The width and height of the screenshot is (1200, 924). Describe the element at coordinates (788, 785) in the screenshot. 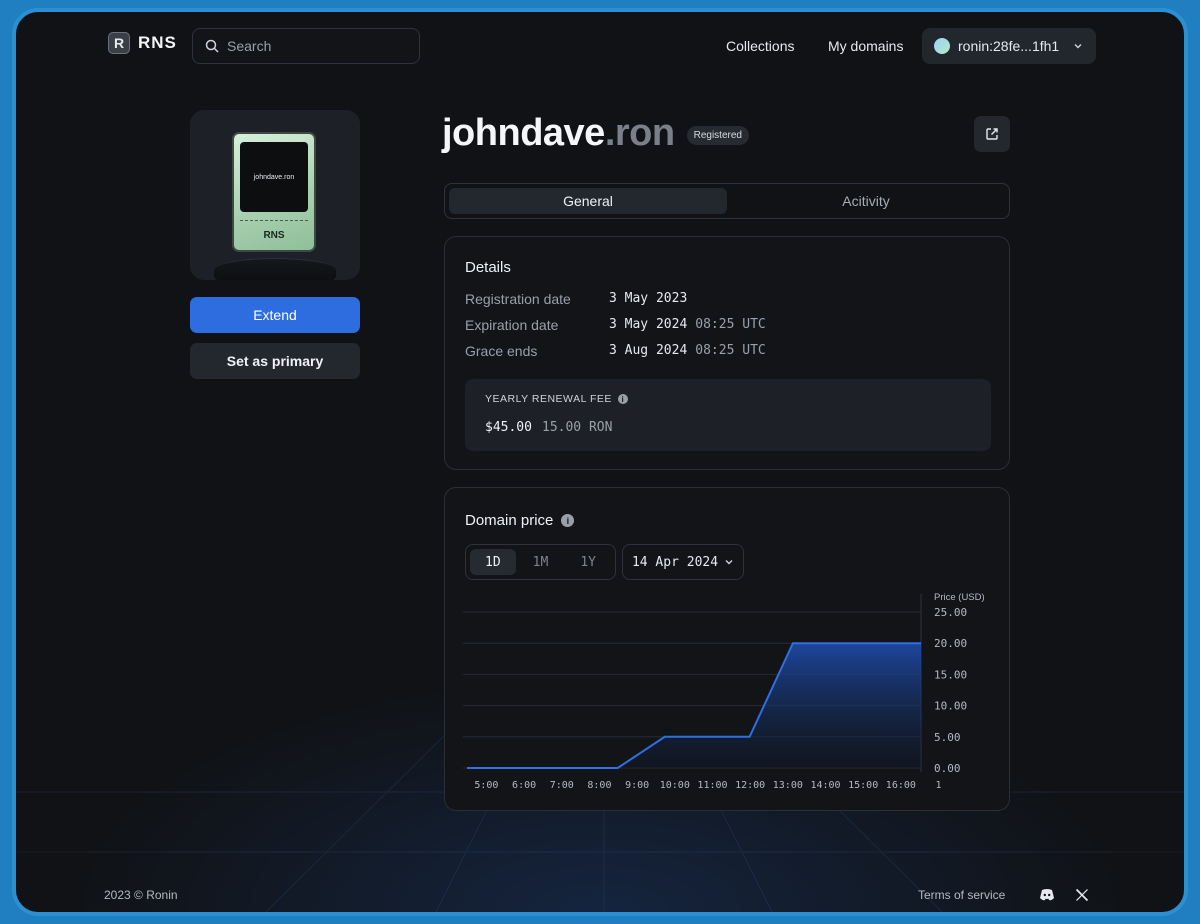

I see `x-tick-label: 13:00` at that location.